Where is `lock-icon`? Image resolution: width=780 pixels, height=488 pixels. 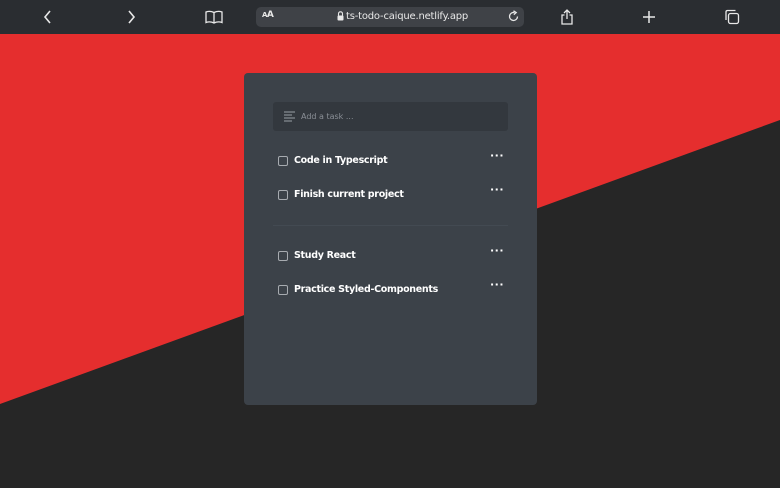
lock-icon is located at coordinates (340, 16).